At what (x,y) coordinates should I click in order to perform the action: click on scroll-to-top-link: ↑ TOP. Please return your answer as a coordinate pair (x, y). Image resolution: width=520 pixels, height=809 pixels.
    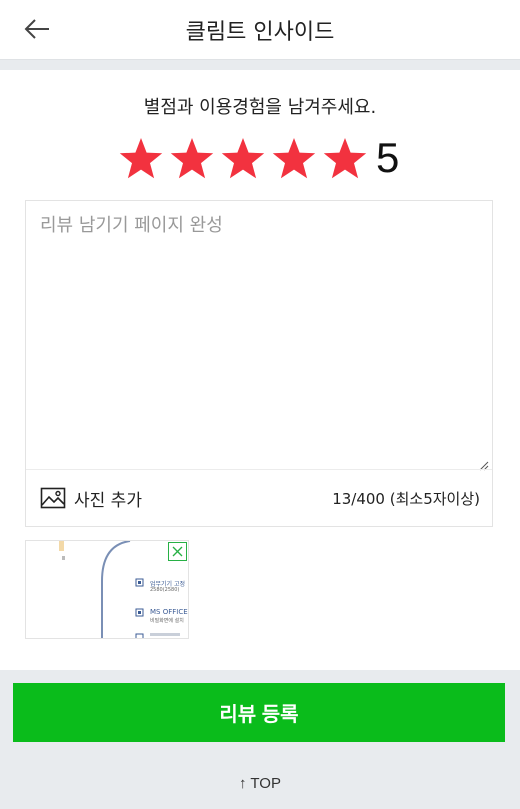
    Looking at the image, I should click on (260, 783).